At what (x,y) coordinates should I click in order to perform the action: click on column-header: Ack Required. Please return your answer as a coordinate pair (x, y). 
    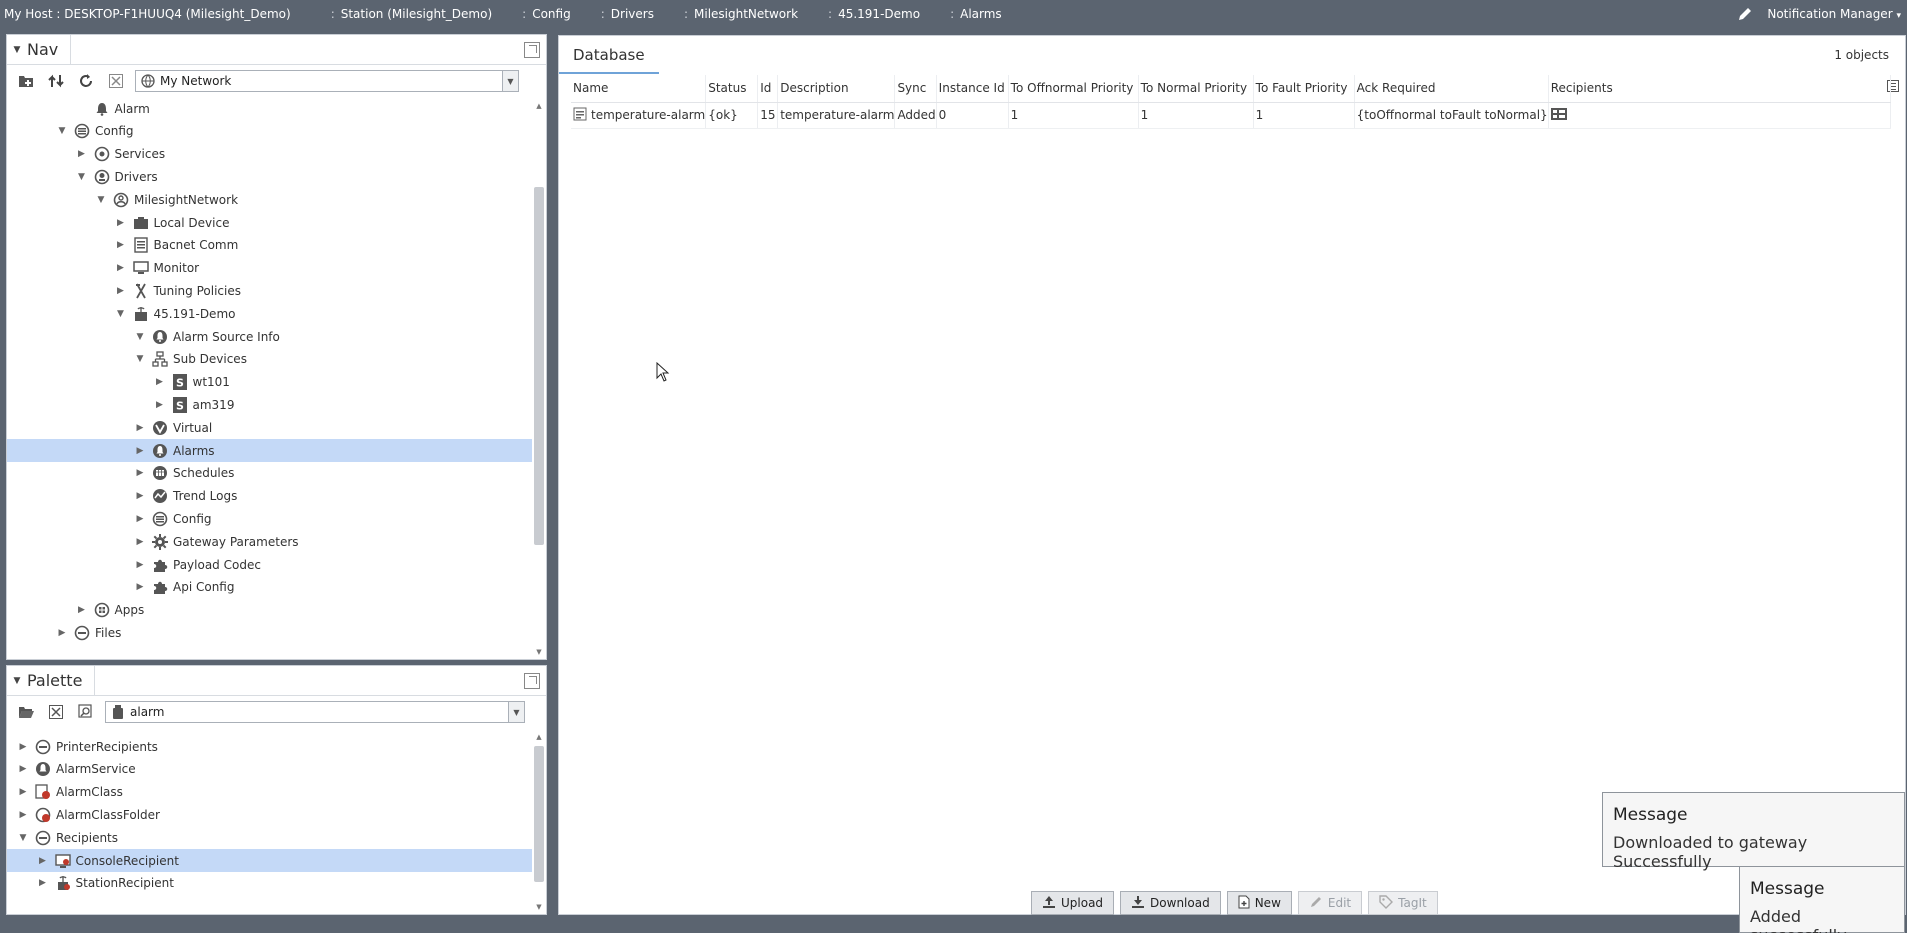
    Looking at the image, I should click on (1451, 89).